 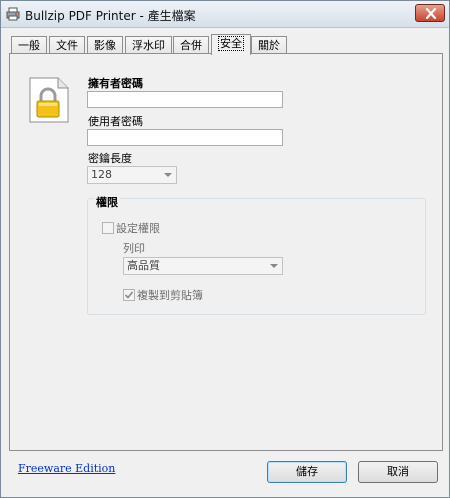 What do you see at coordinates (108, 228) in the screenshot?
I see `set-permissions-checkbox` at bounding box center [108, 228].